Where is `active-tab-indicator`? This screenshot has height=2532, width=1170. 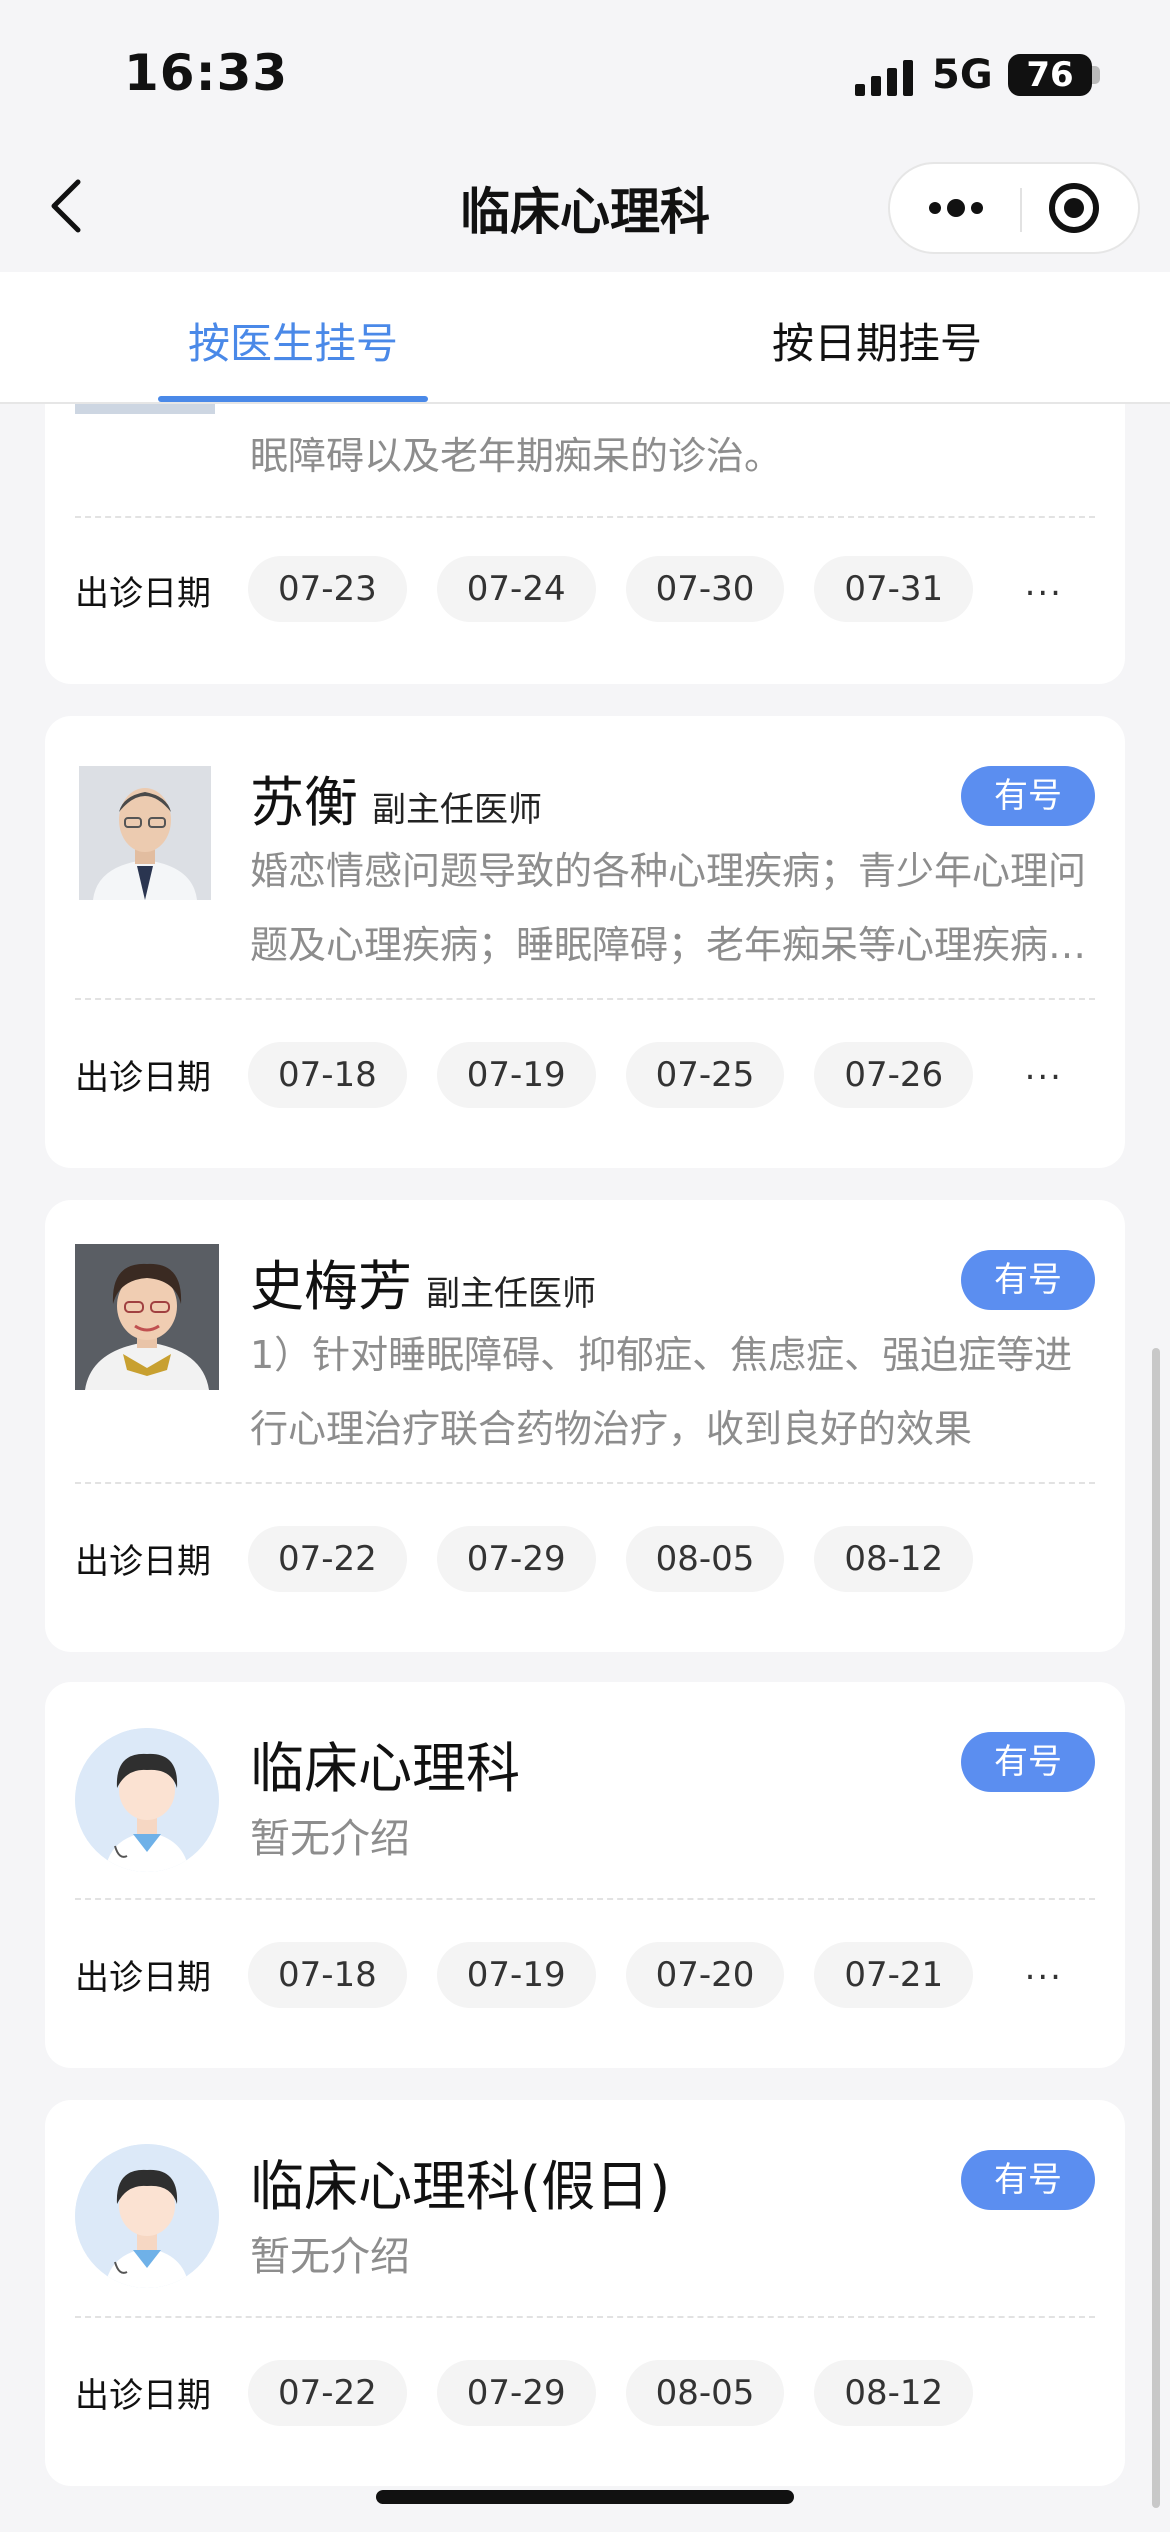
active-tab-indicator is located at coordinates (293, 399).